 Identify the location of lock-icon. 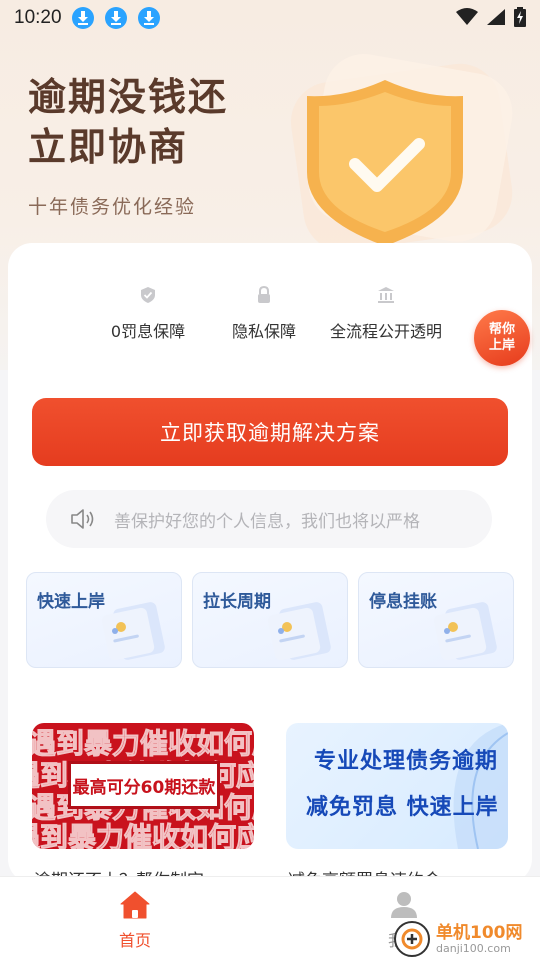
(264, 294).